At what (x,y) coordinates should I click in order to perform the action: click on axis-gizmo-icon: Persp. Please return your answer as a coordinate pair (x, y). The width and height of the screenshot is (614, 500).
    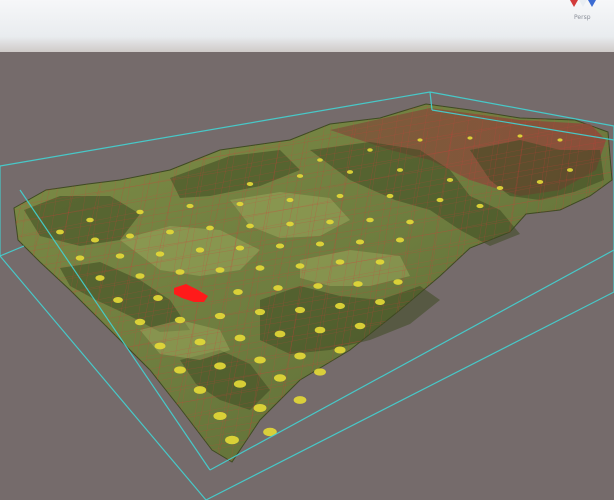
    Looking at the image, I should click on (588, 11).